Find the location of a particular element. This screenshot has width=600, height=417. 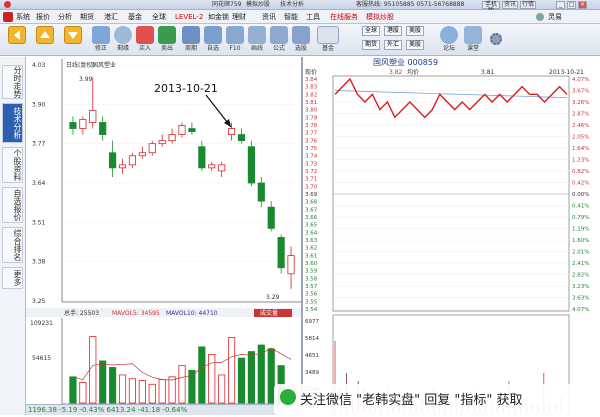

sidebar-tab-profile: 个股资料 is located at coordinates (12, 165).